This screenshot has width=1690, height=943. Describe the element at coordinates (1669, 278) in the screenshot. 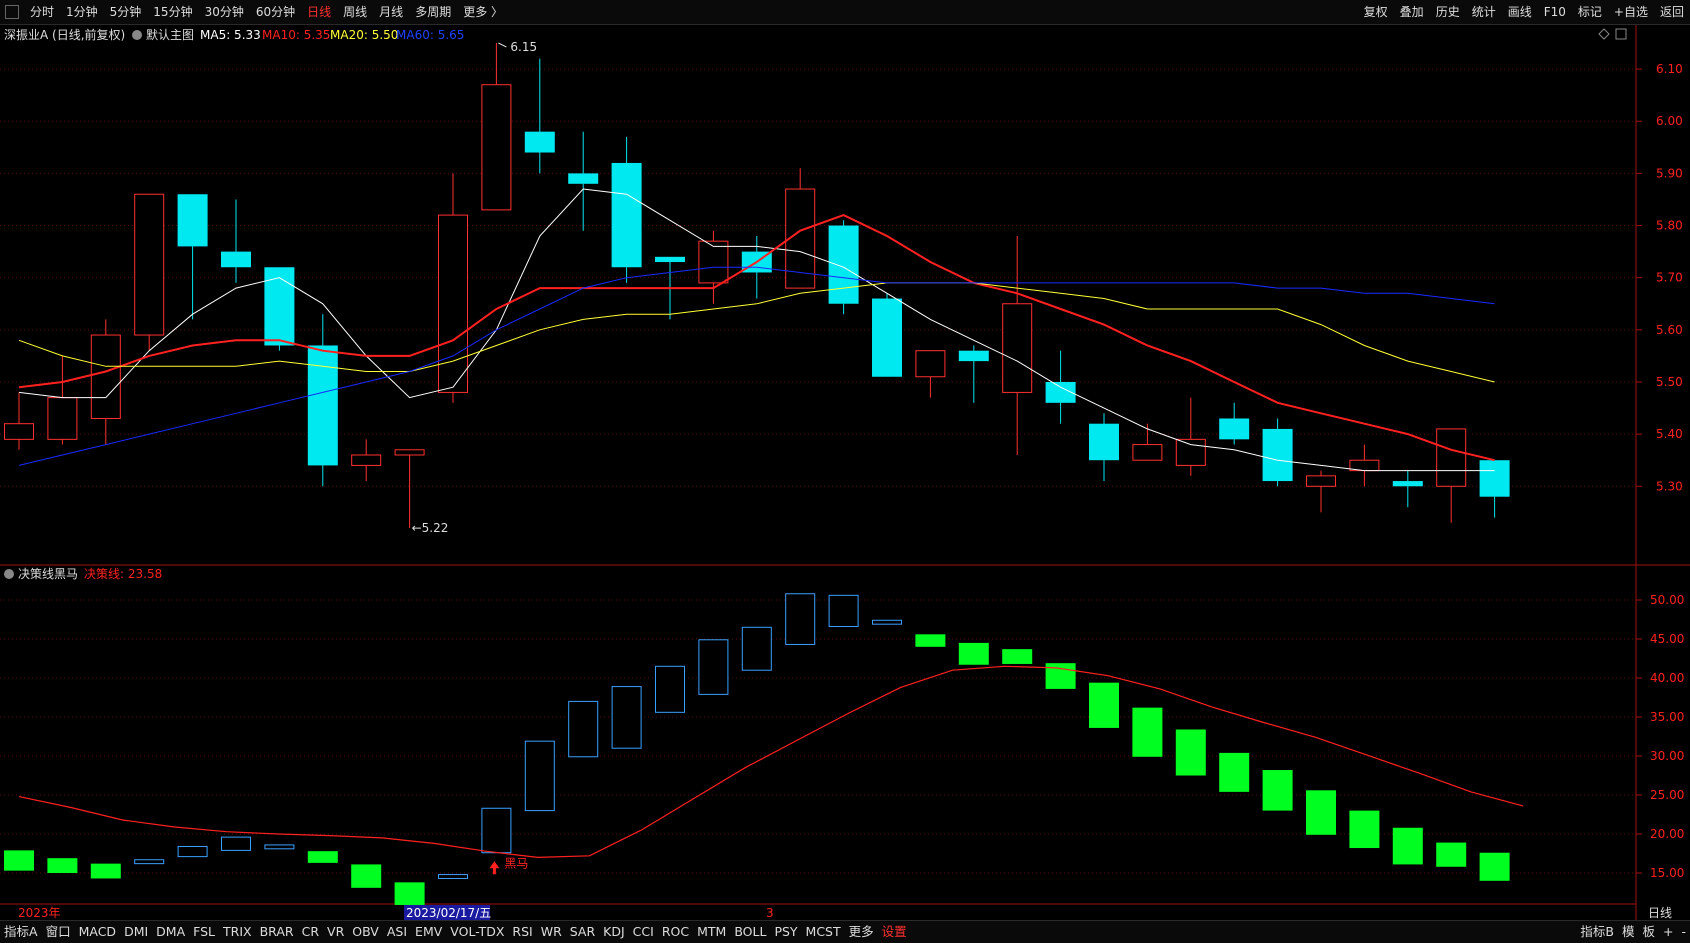

I see `price-tick-label: 5.70` at that location.